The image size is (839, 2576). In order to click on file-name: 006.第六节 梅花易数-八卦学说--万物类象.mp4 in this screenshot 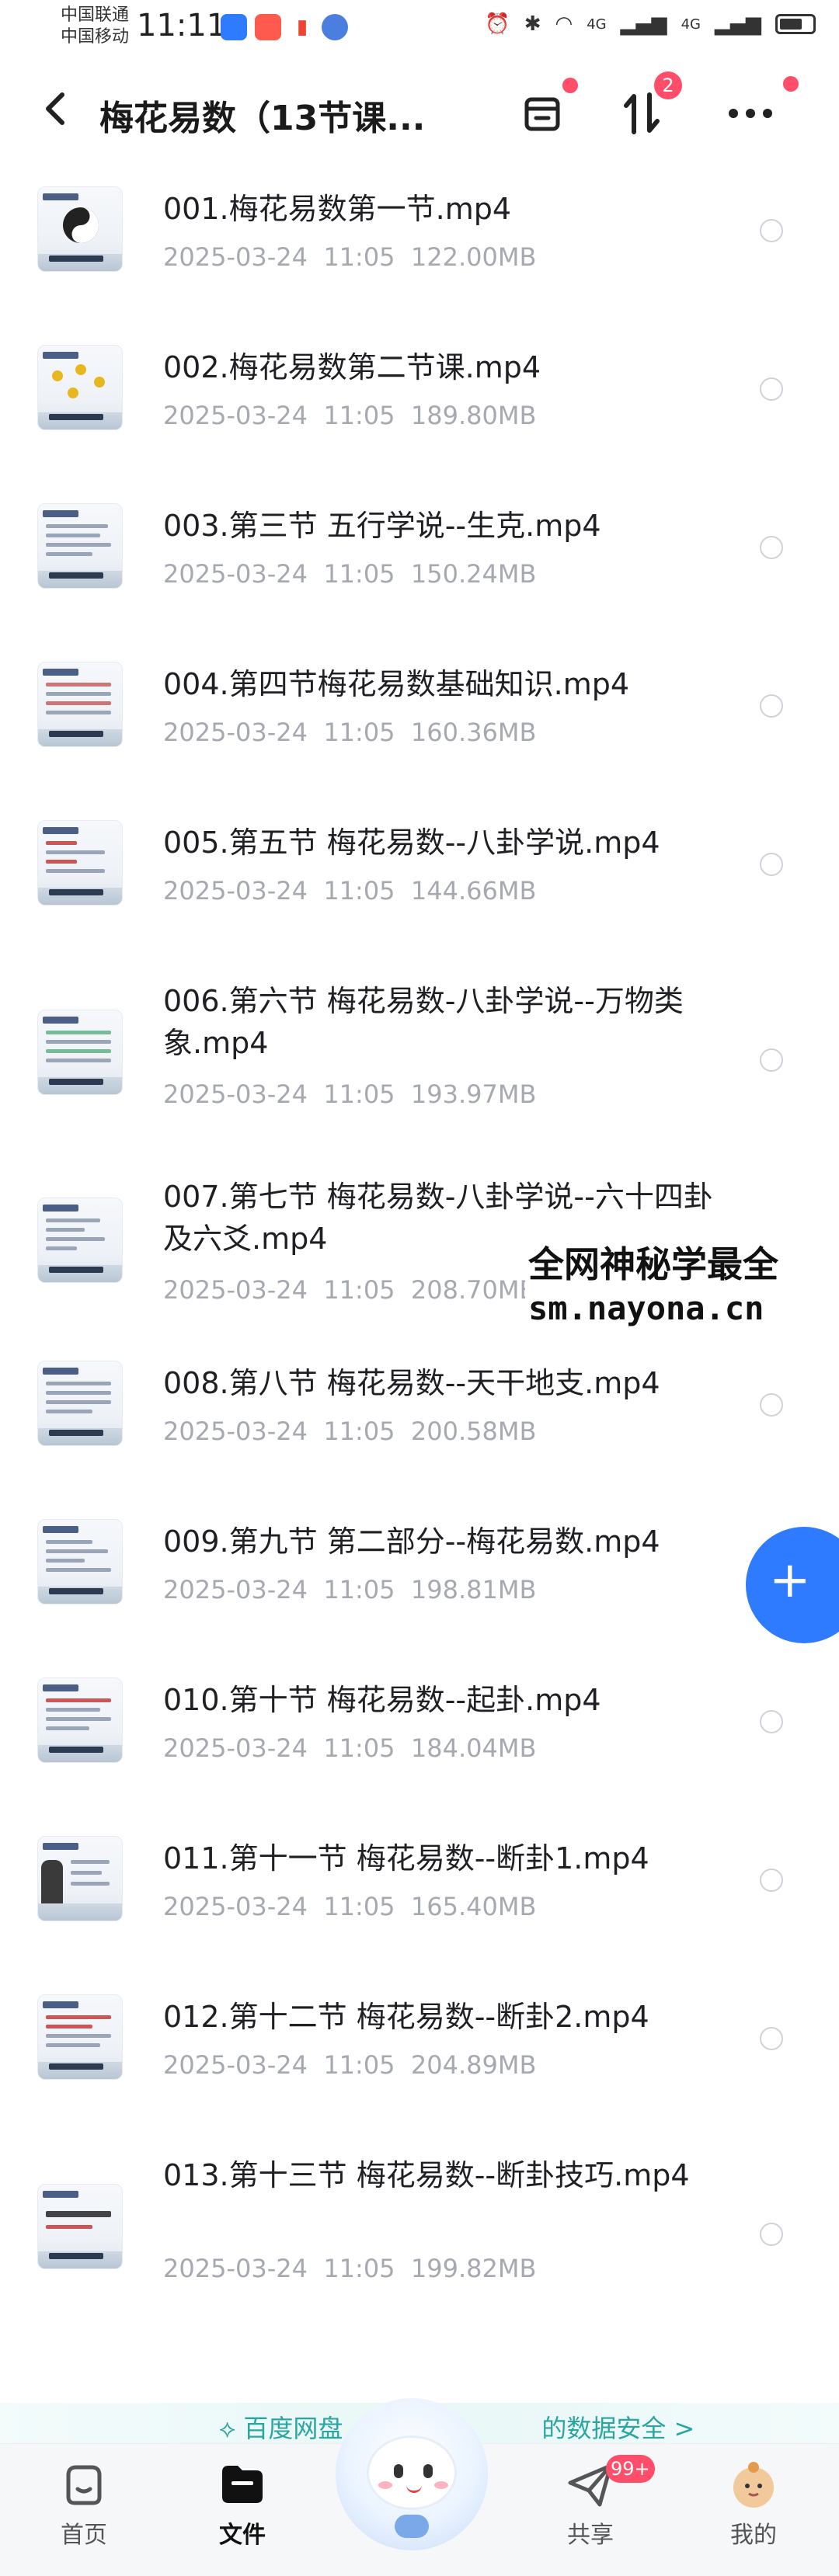, I will do `click(424, 1022)`.